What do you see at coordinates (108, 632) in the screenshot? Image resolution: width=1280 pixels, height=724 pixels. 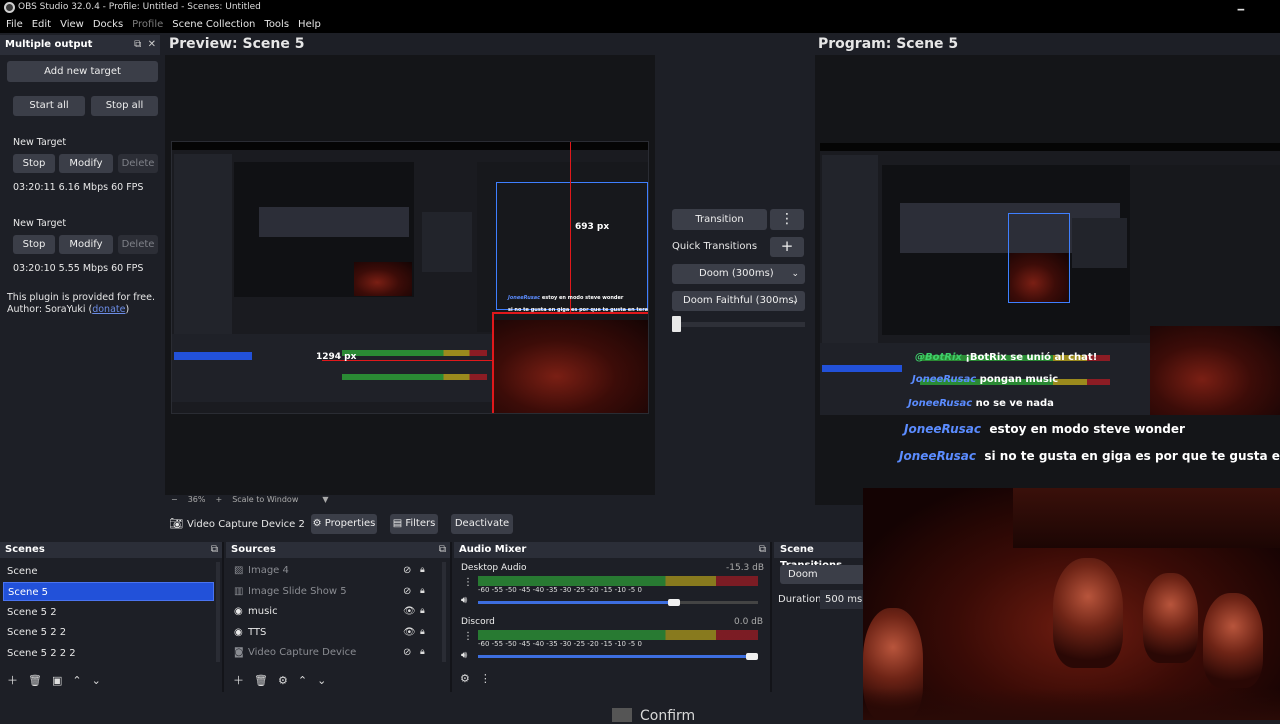 I see `scene-item: Scene 5 2 2` at bounding box center [108, 632].